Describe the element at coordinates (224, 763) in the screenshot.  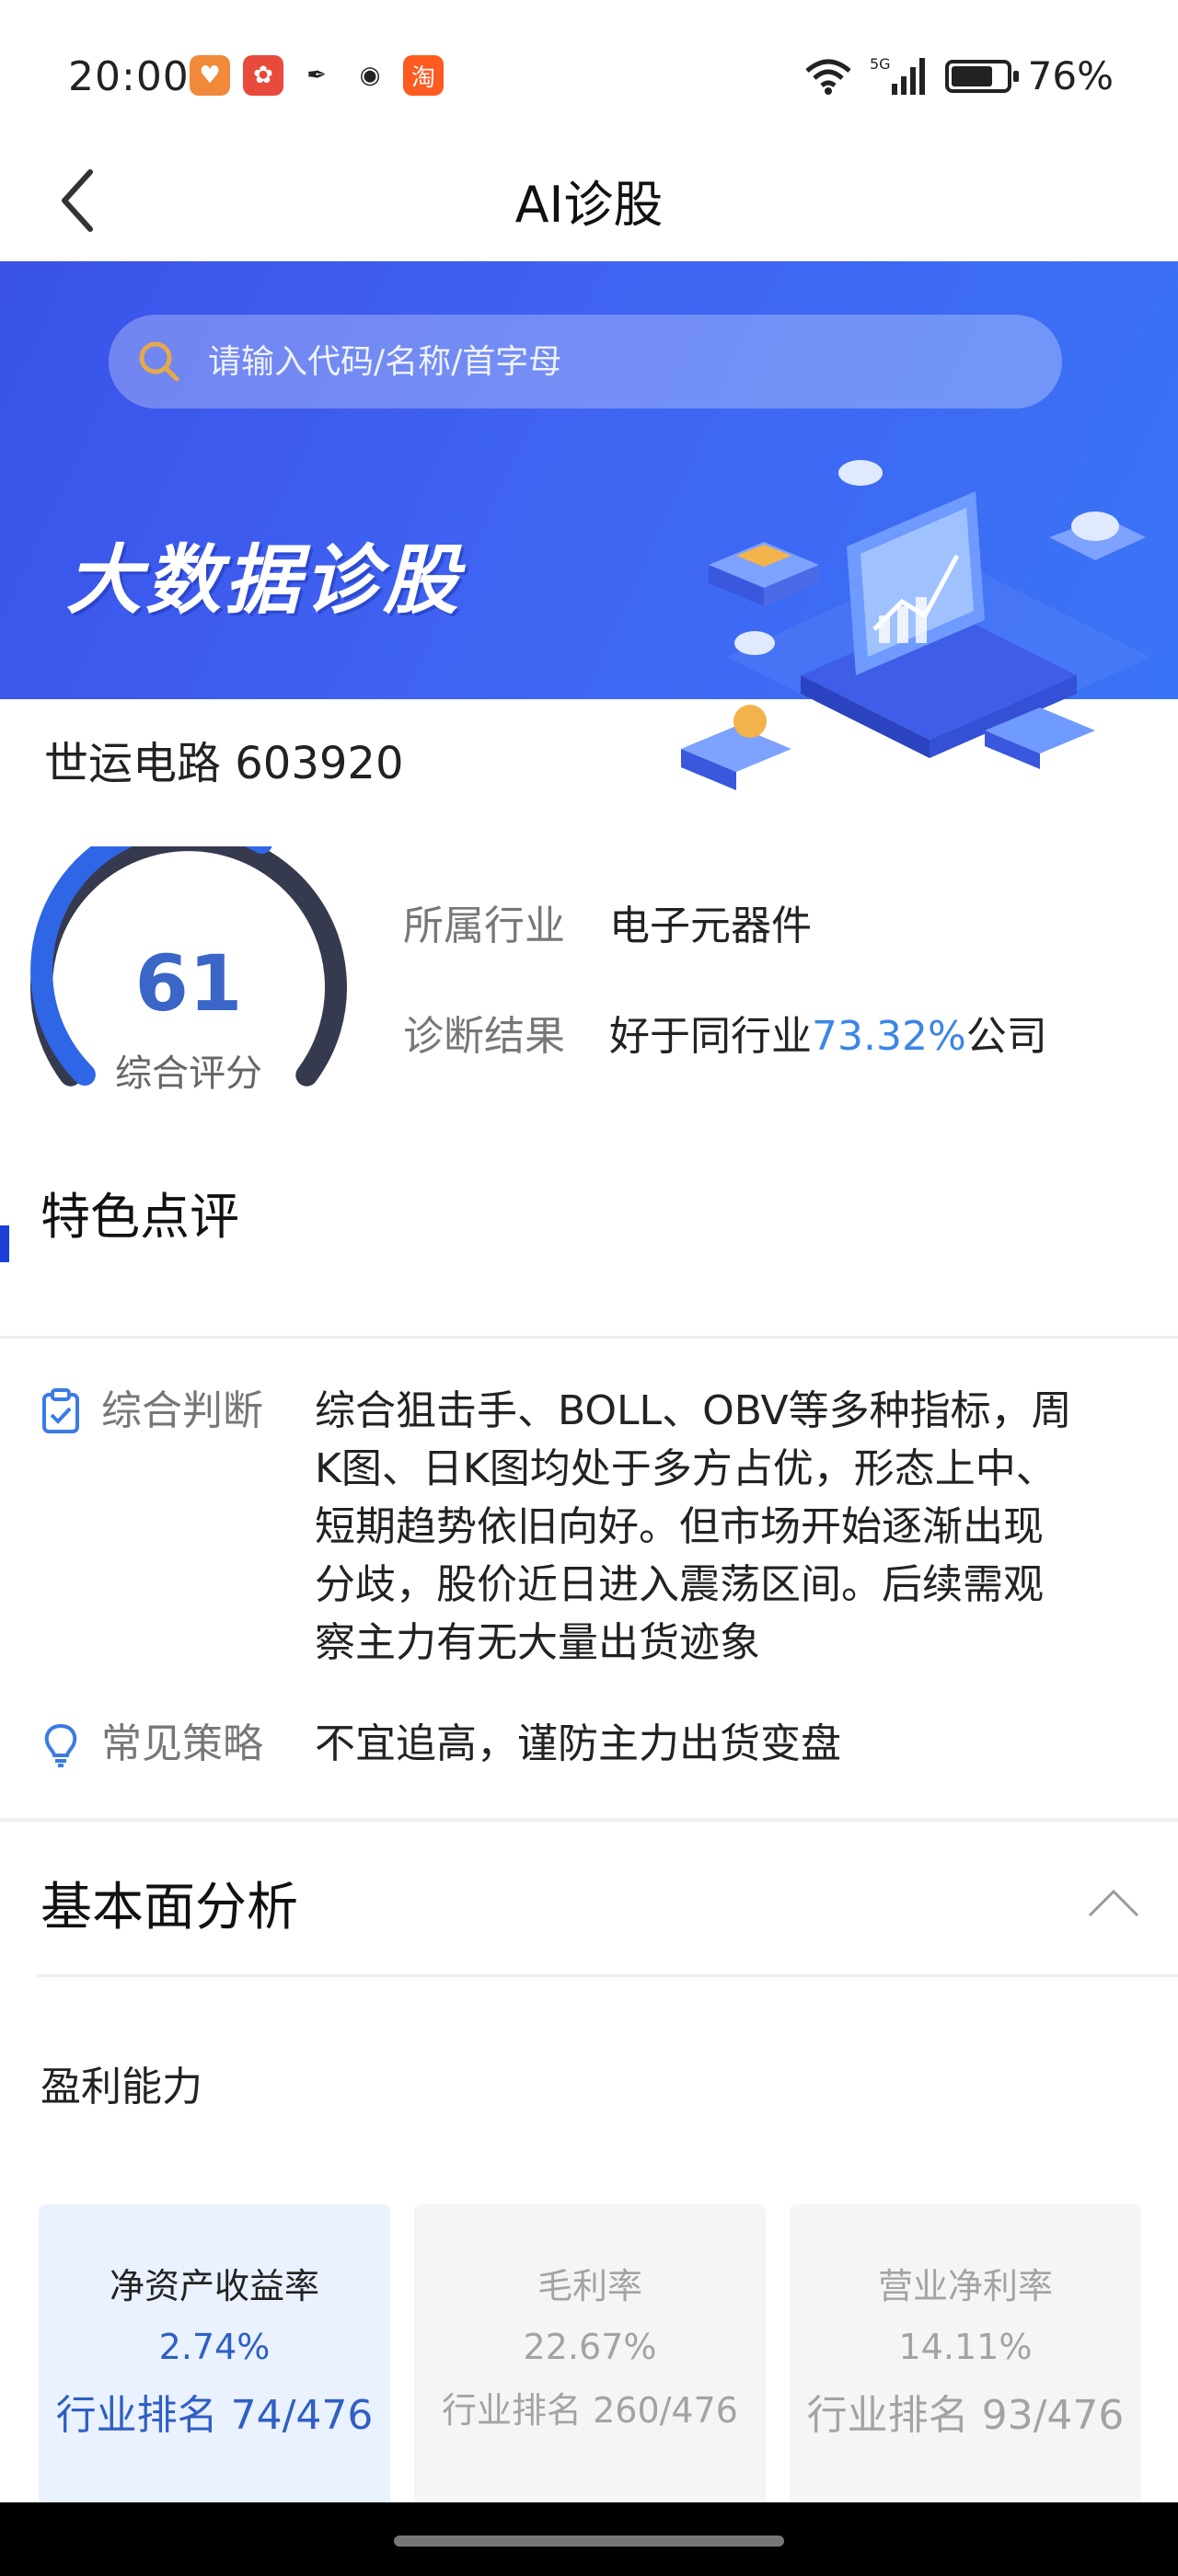
I see `stock-name-code: 世运电路 603920` at that location.